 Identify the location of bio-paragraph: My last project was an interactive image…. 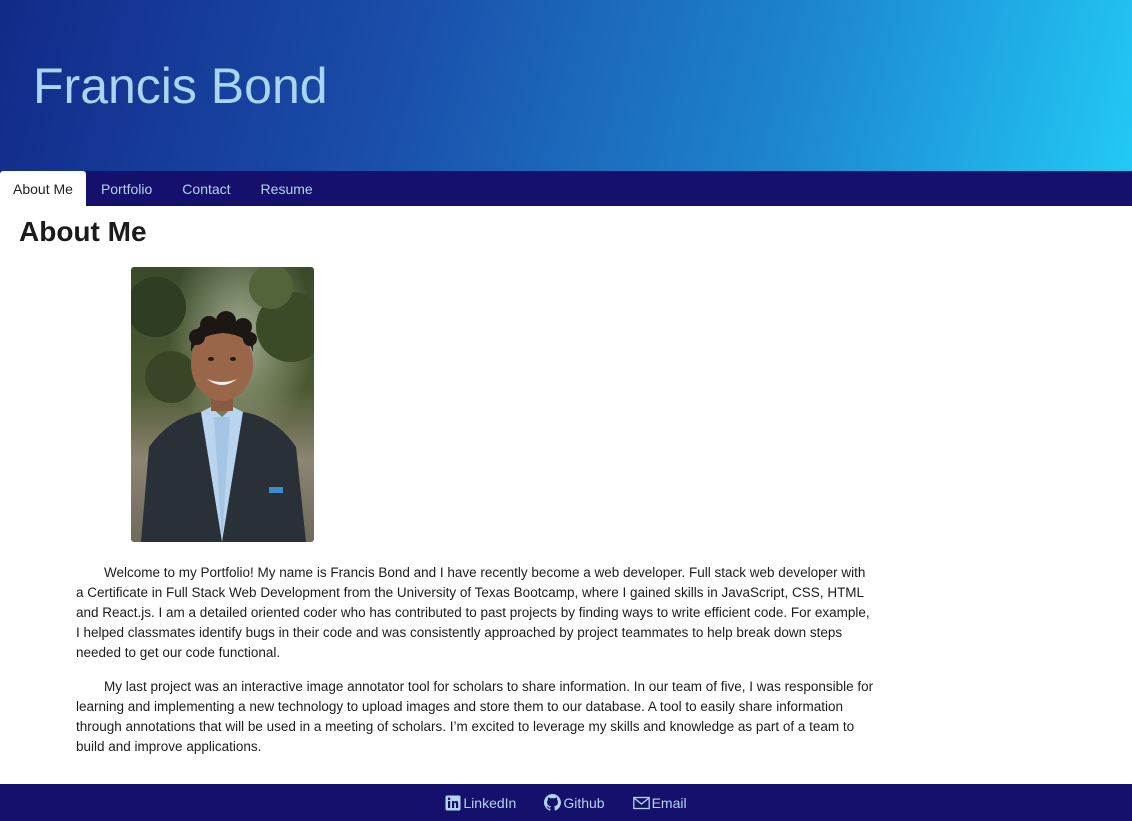
(475, 716).